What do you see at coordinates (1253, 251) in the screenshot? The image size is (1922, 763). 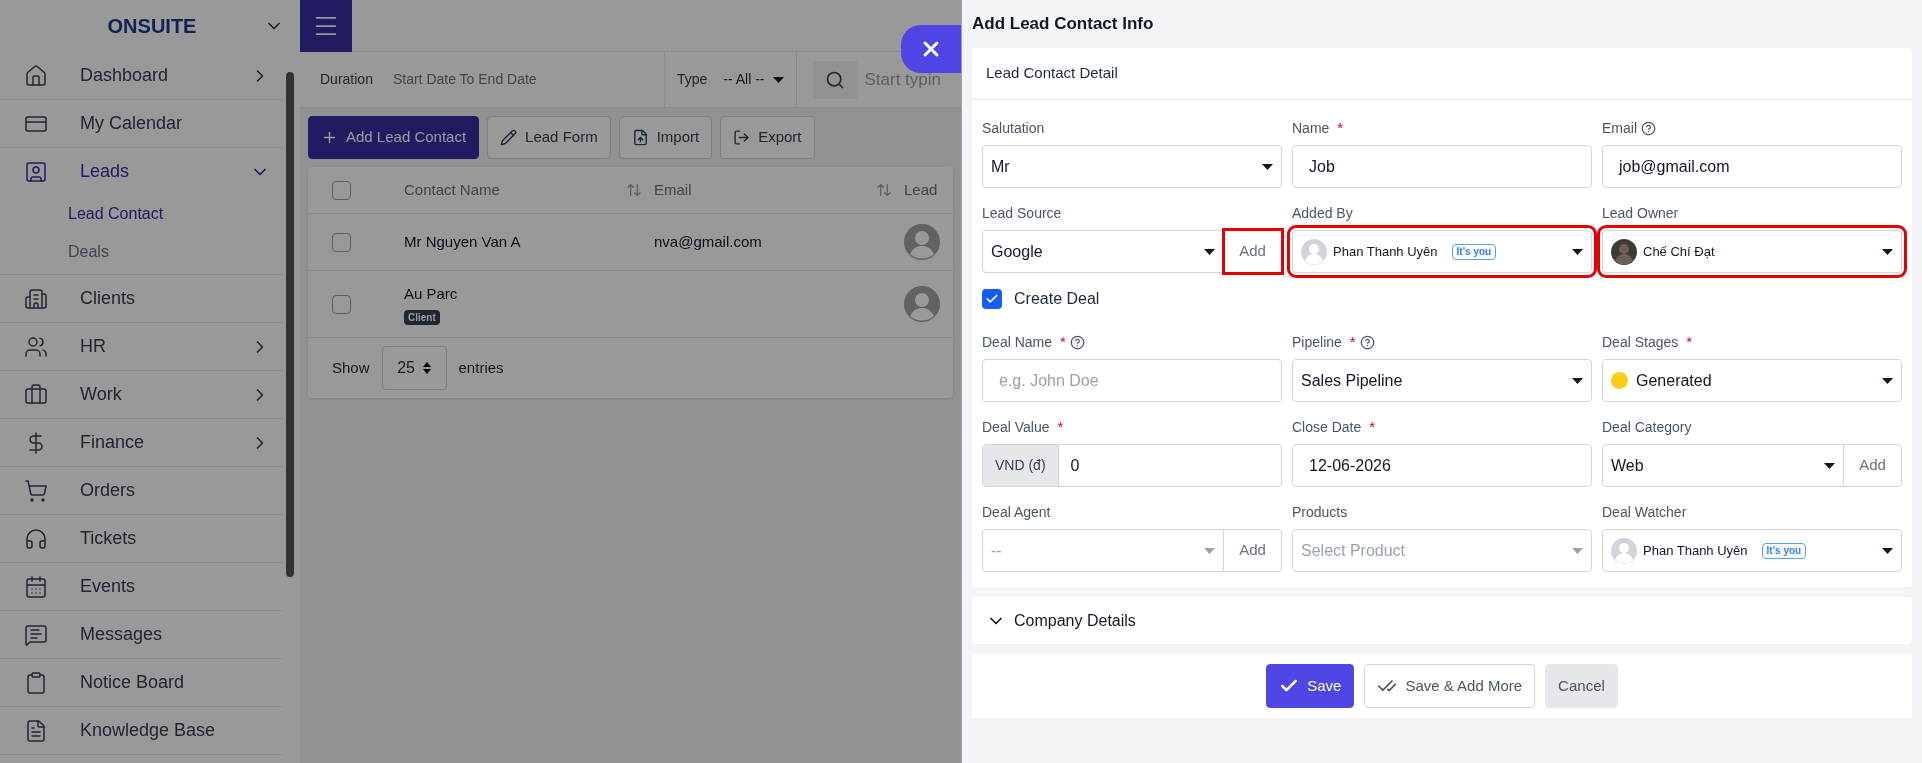 I see `add-button: Add` at bounding box center [1253, 251].